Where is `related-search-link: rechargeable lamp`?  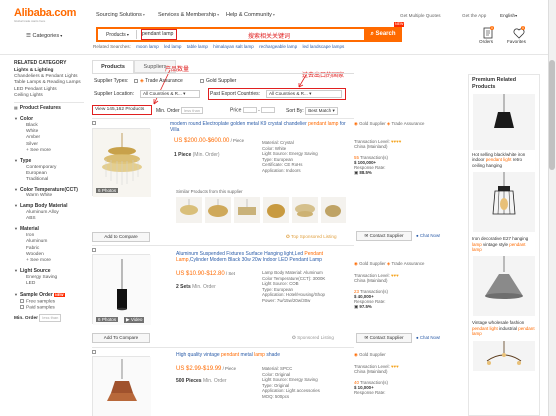
related-search-link: rechargeable lamp is located at coordinates (278, 46).